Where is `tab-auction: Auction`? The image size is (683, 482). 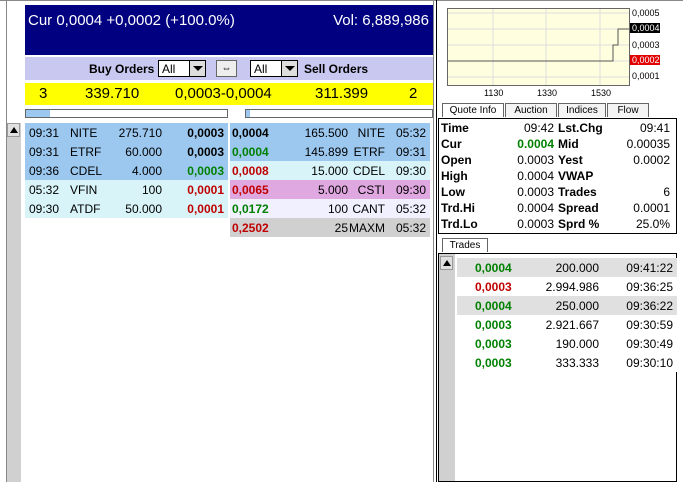 tab-auction: Auction is located at coordinates (531, 110).